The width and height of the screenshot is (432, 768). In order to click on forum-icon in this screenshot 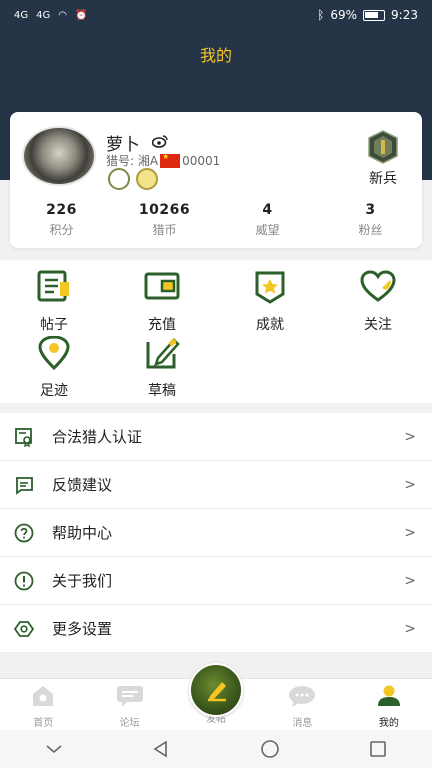, I will do `click(129, 696)`.